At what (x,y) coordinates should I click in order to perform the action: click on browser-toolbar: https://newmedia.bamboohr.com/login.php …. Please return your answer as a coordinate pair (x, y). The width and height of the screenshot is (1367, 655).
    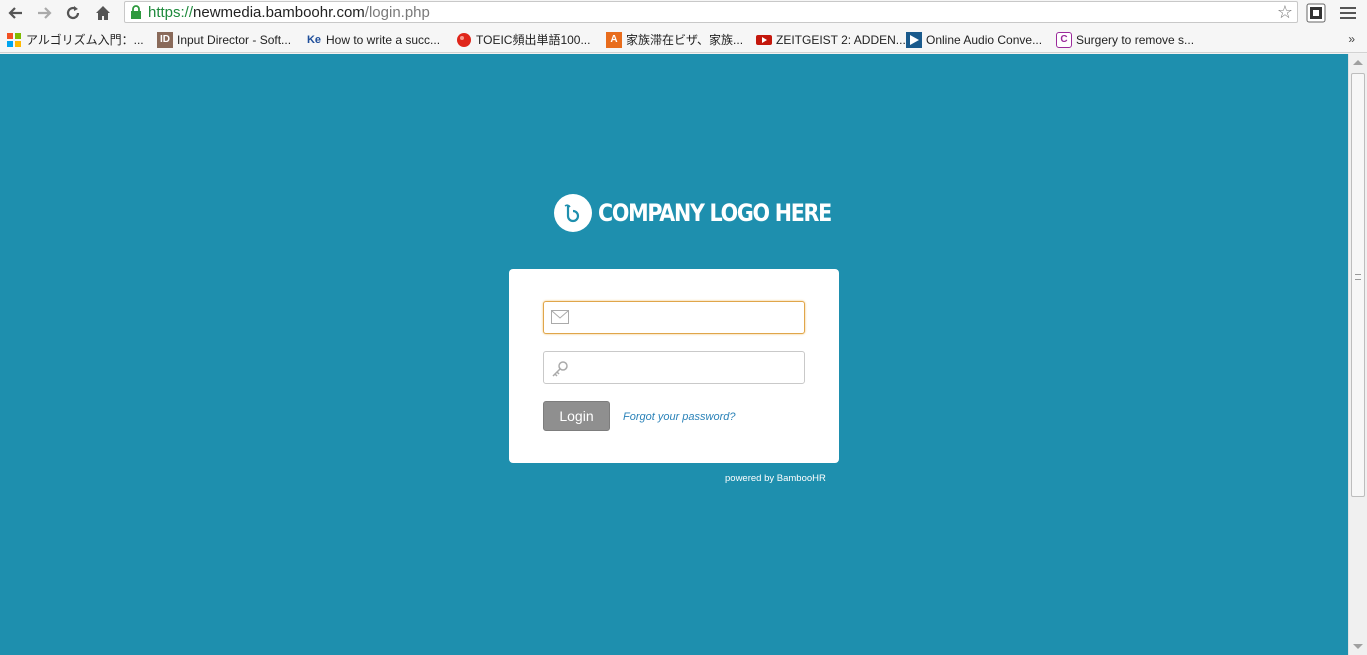
    Looking at the image, I should click on (683, 13).